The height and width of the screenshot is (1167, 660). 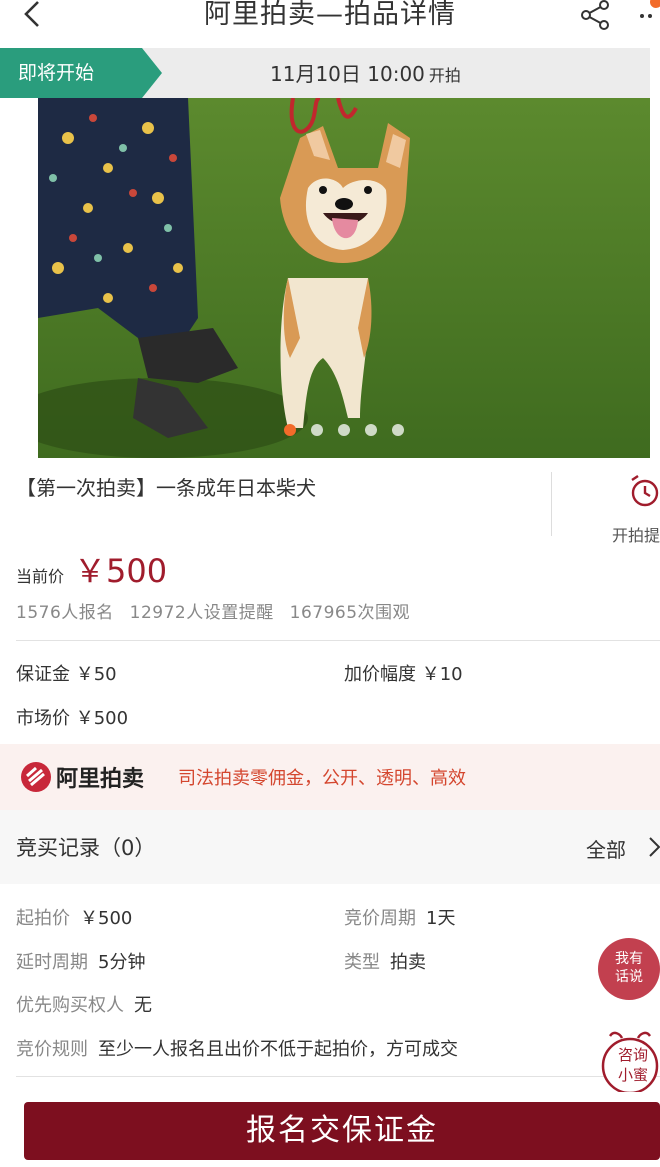 I want to click on brand-slogan: 司法拍卖零佣金，公开、透明、高效, so click(x=322, y=778).